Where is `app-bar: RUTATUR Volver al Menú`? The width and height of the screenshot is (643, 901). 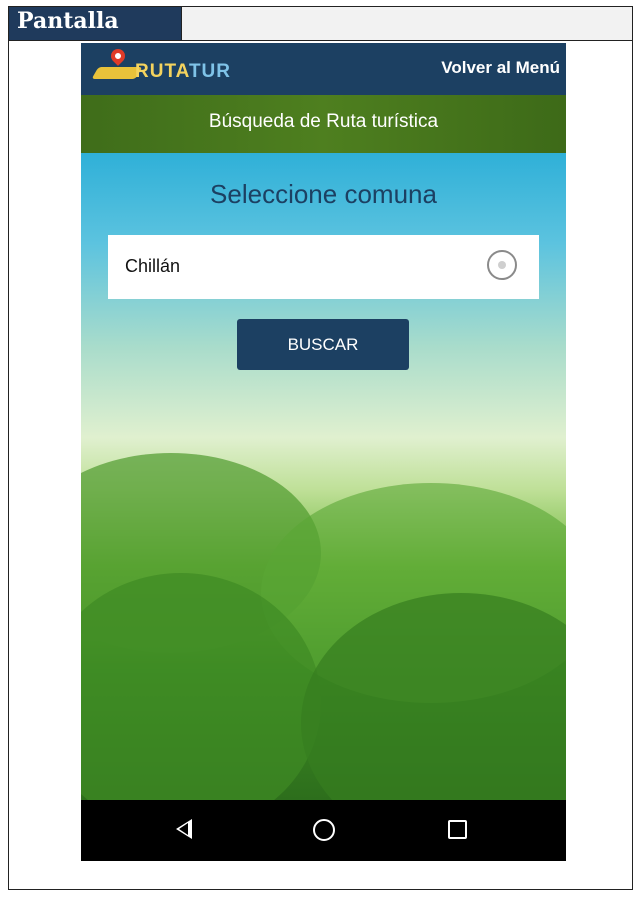 app-bar: RUTATUR Volver al Menú is located at coordinates (323, 69).